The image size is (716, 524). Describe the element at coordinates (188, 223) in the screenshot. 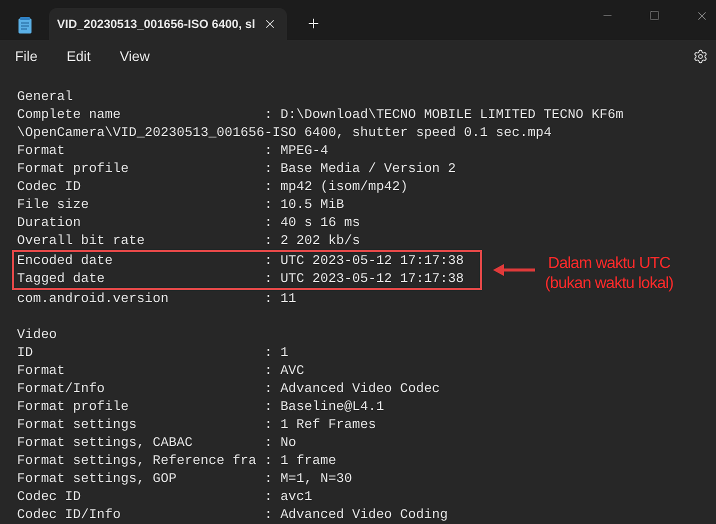

I see `editor-line: Duration : 40 s 16 ms` at that location.